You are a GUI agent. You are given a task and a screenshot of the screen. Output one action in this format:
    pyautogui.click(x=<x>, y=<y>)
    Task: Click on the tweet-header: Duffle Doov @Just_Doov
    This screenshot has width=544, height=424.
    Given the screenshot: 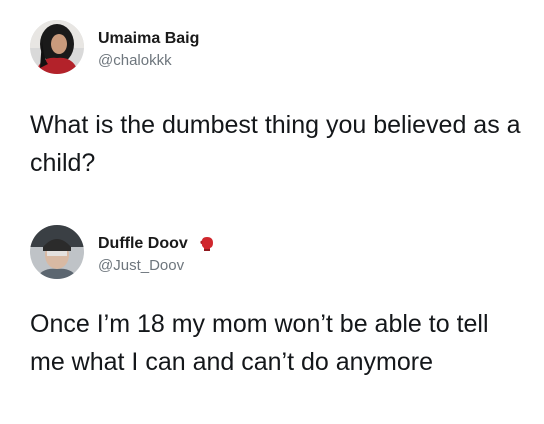 What is the action you would take?
    pyautogui.click(x=272, y=255)
    